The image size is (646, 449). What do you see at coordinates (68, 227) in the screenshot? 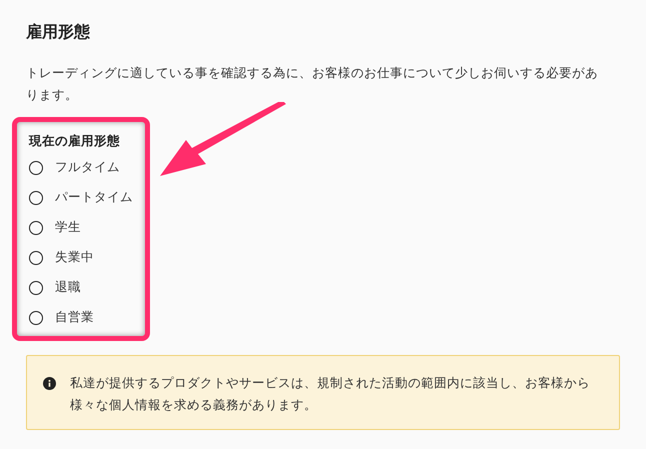
I see `option-label: 学生` at bounding box center [68, 227].